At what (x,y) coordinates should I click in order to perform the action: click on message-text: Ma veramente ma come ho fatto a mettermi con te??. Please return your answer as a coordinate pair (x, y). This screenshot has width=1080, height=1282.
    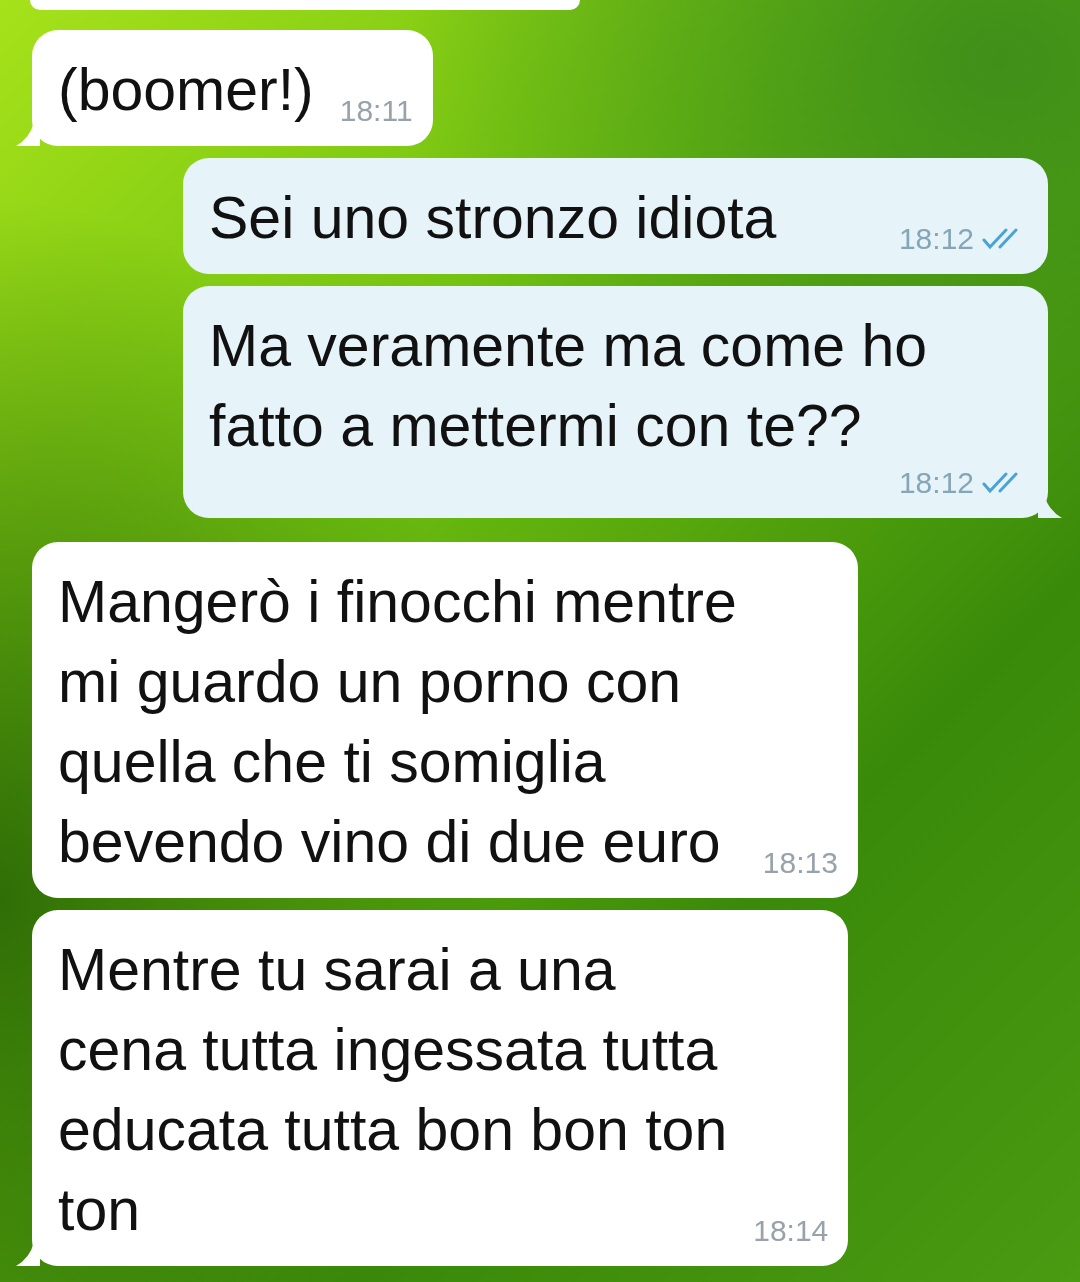
    Looking at the image, I should click on (568, 386).